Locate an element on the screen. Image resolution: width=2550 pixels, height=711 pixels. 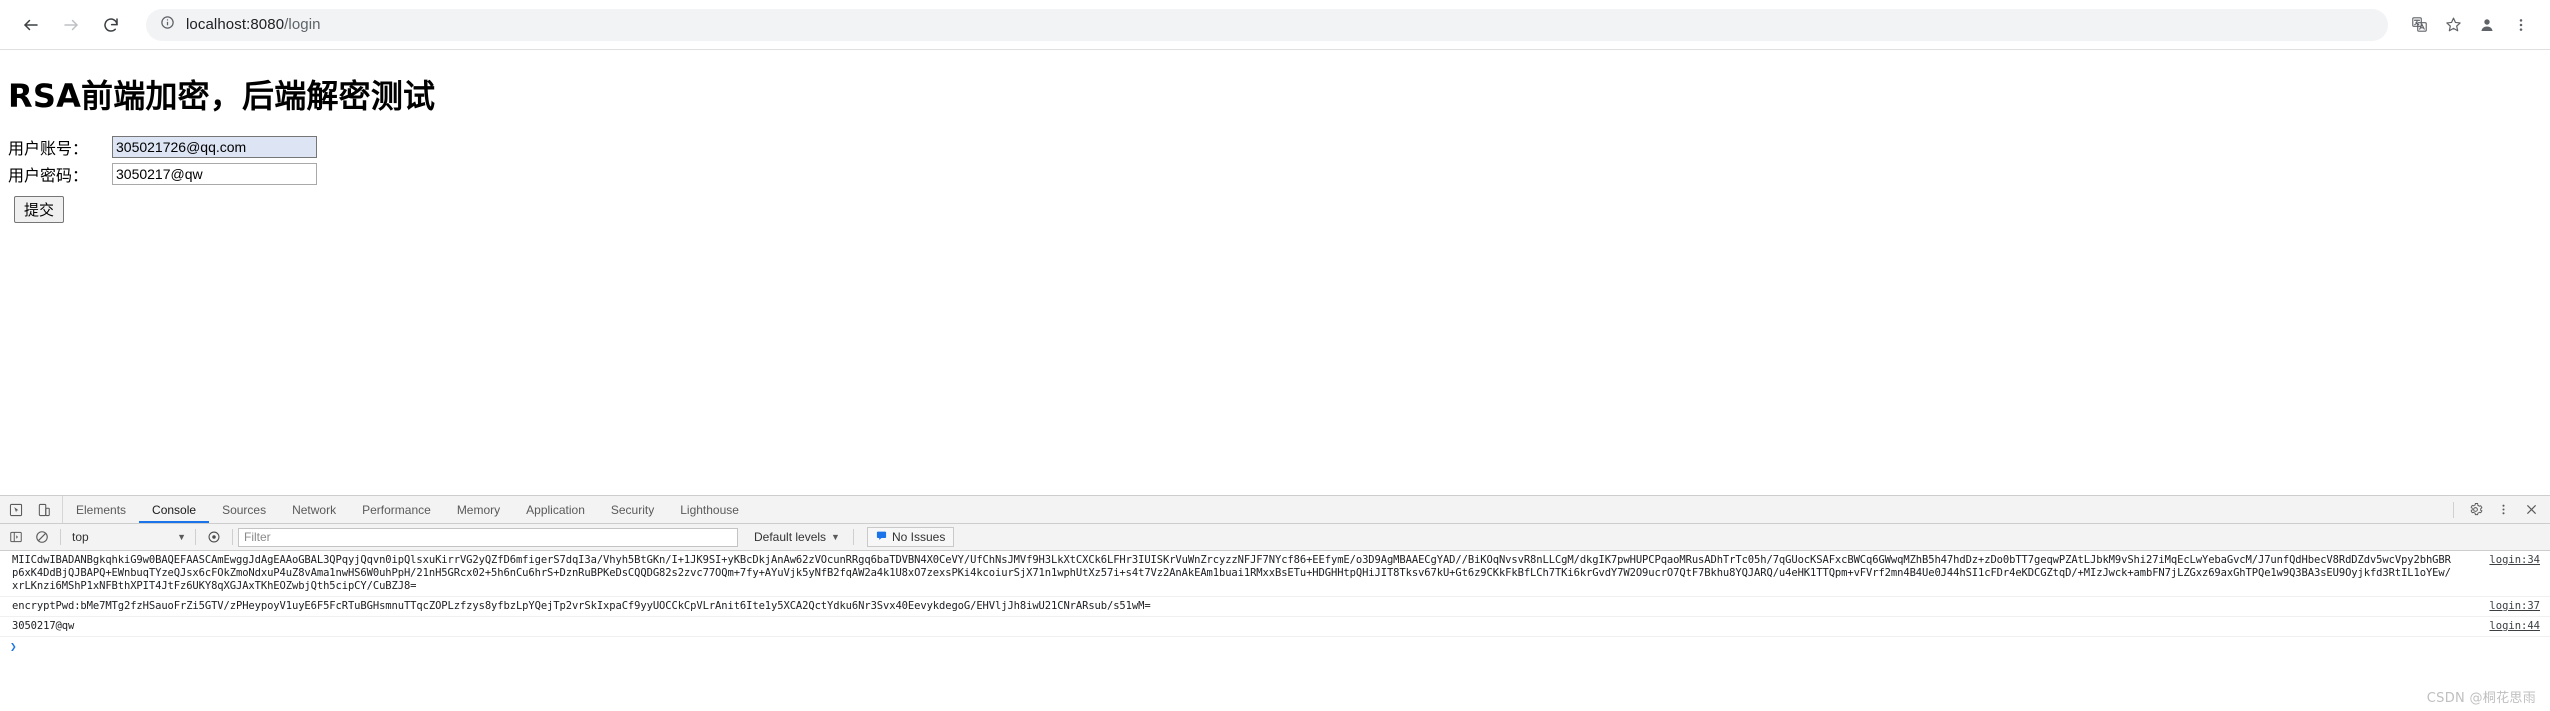
address-bar: localhost:8080/login is located at coordinates (1267, 24).